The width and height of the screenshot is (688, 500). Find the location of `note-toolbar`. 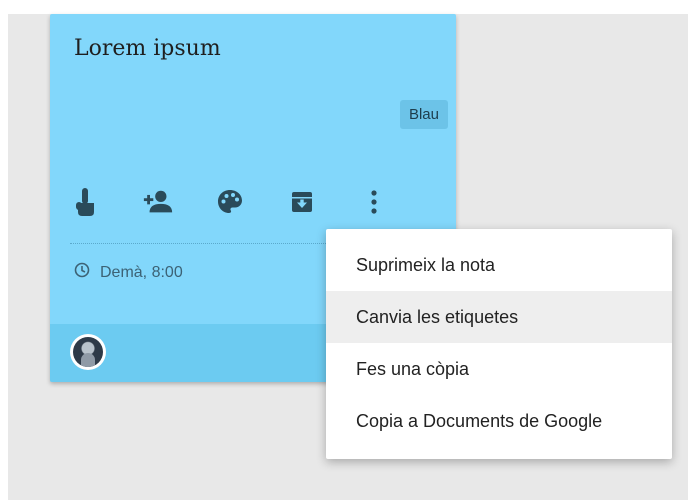

note-toolbar is located at coordinates (250, 202).